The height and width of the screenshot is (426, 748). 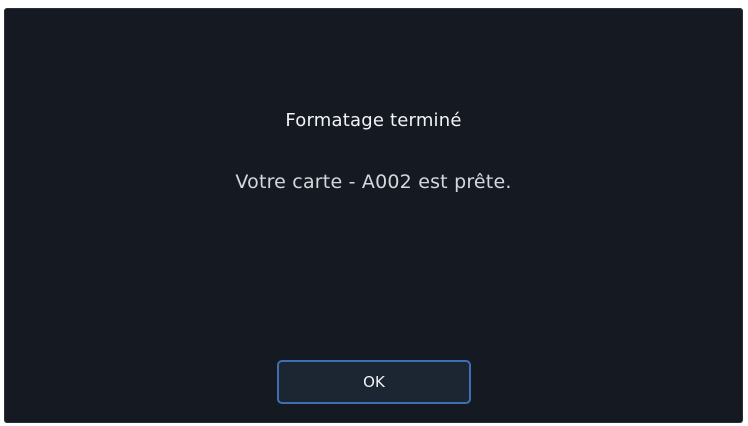 I want to click on ok-button: OK, so click(x=374, y=382).